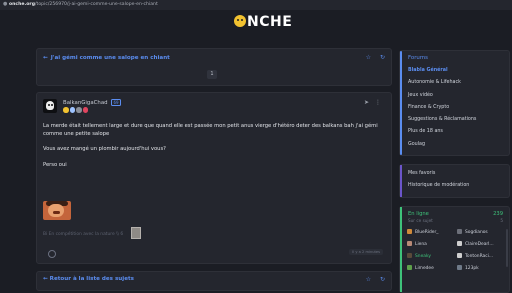 This screenshot has width=512, height=293. I want to click on share-icon: ➤, so click(366, 102).